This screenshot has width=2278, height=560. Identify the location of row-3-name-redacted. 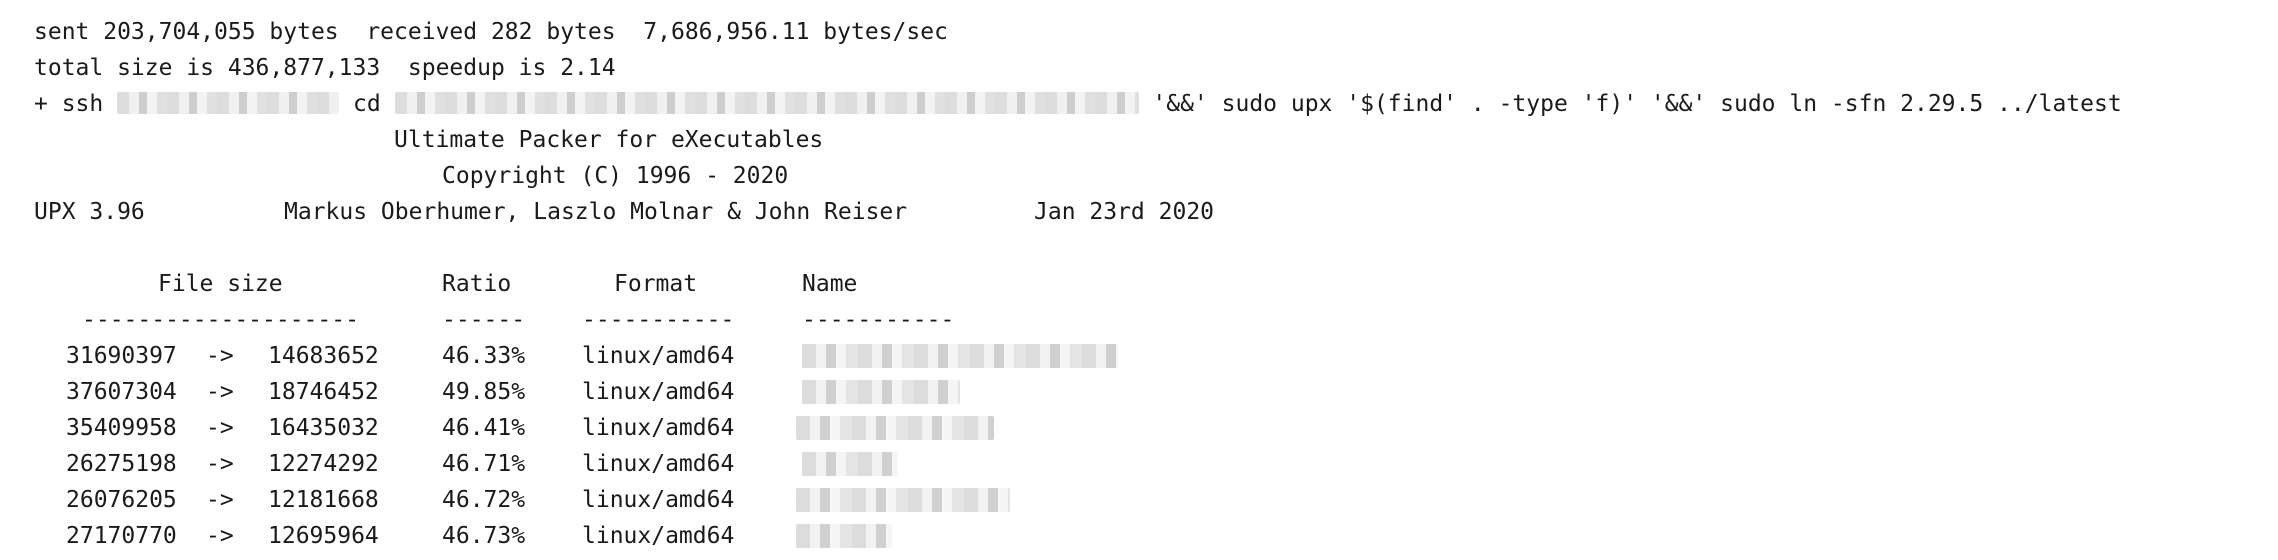
(850, 464).